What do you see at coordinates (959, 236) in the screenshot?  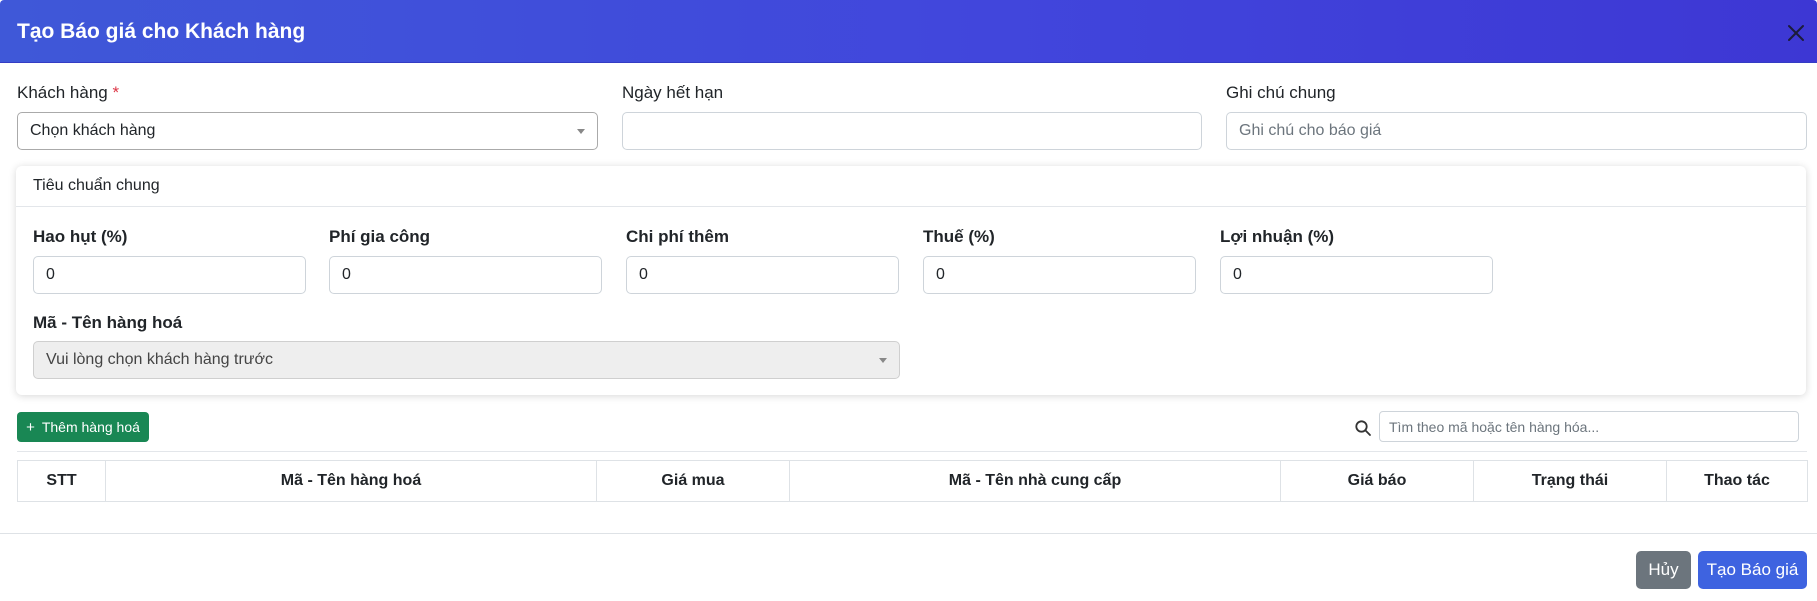 I see `tax-label: Thuế (%)` at bounding box center [959, 236].